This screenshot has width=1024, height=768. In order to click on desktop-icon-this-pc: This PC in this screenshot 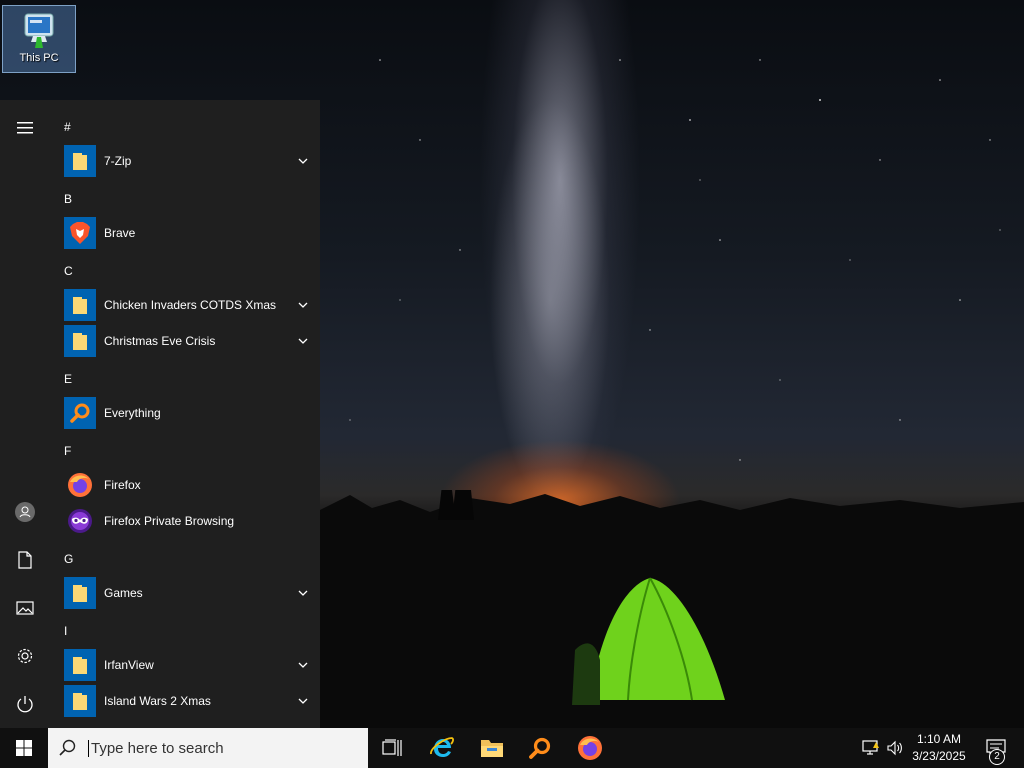, I will do `click(39, 39)`.